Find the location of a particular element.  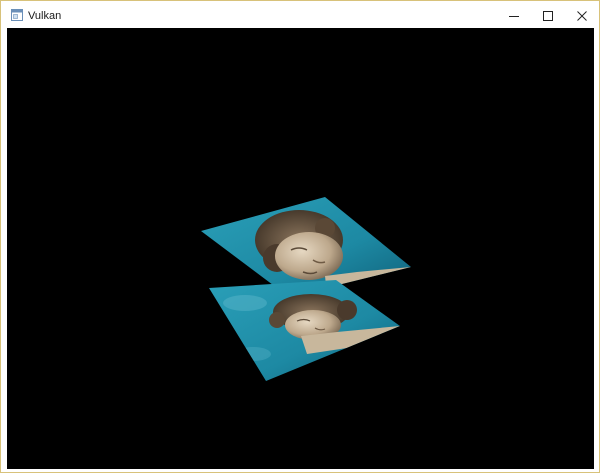

window-controls is located at coordinates (548, 16).